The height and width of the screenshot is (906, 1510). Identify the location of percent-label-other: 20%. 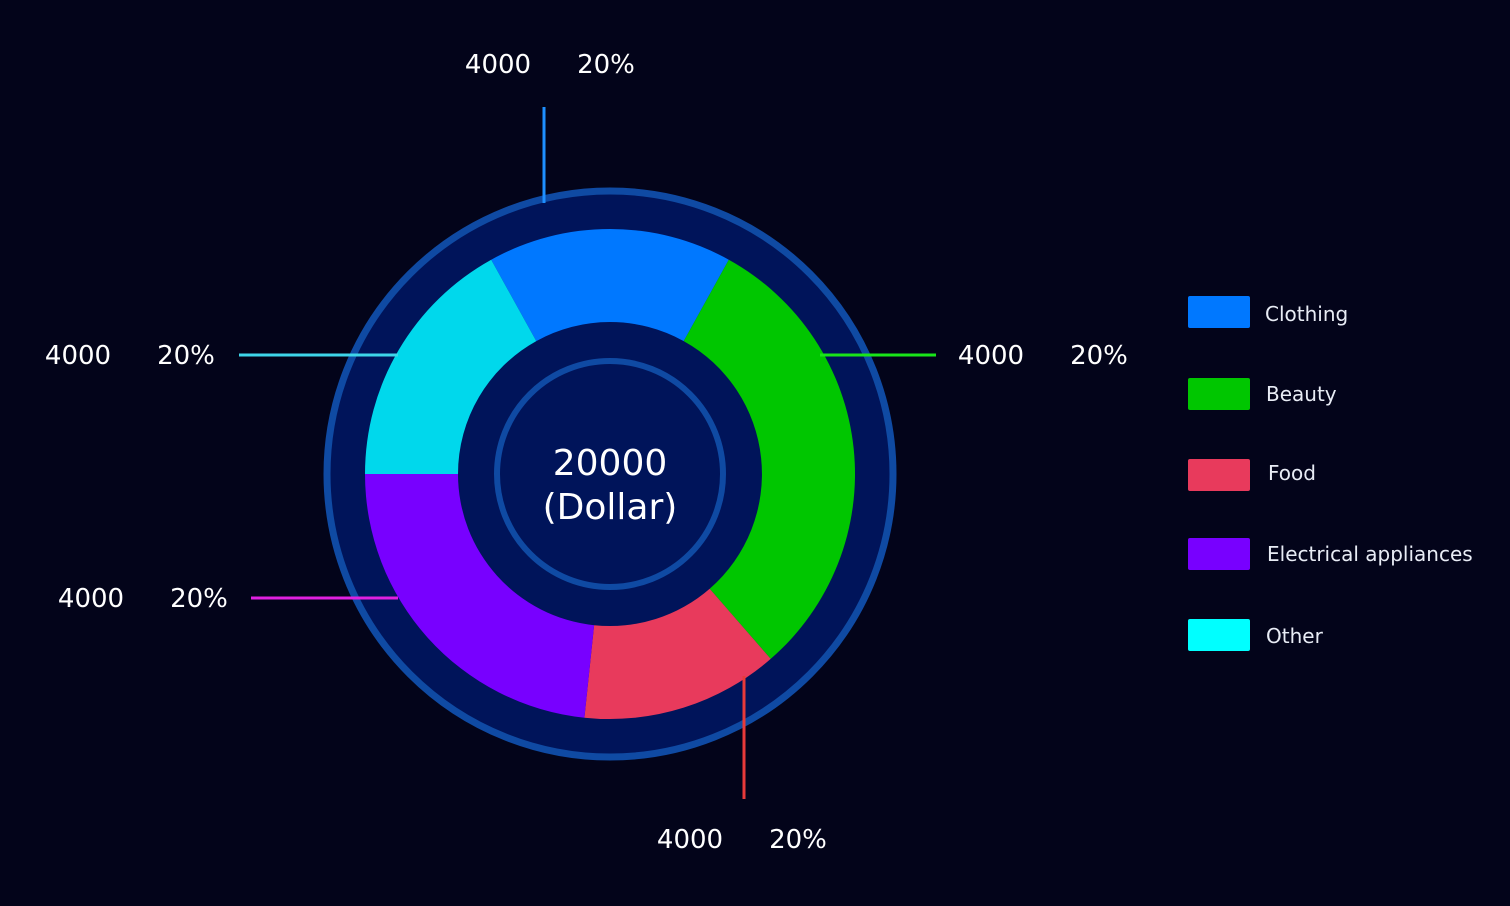
(186, 356).